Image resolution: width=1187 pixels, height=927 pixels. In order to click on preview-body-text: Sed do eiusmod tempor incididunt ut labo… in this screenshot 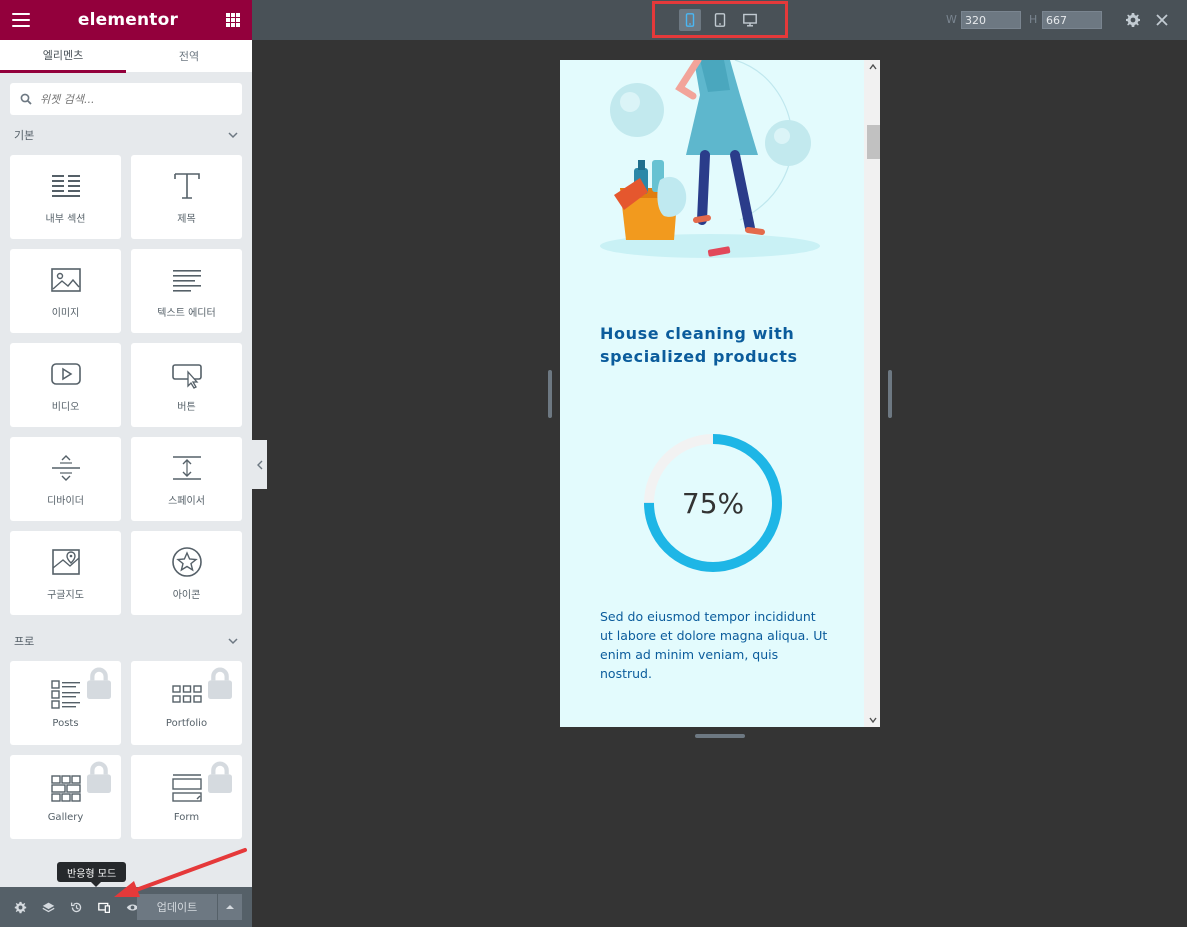, I will do `click(714, 645)`.